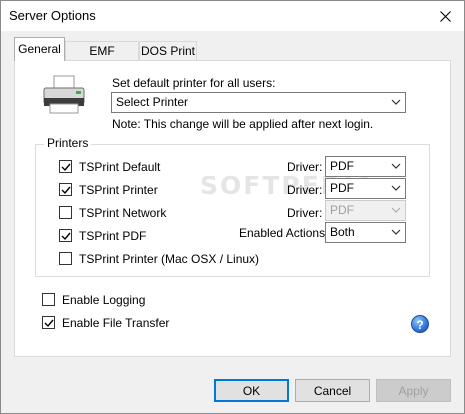 Image resolution: width=465 pixels, height=414 pixels. I want to click on tab-general: General, so click(39, 49).